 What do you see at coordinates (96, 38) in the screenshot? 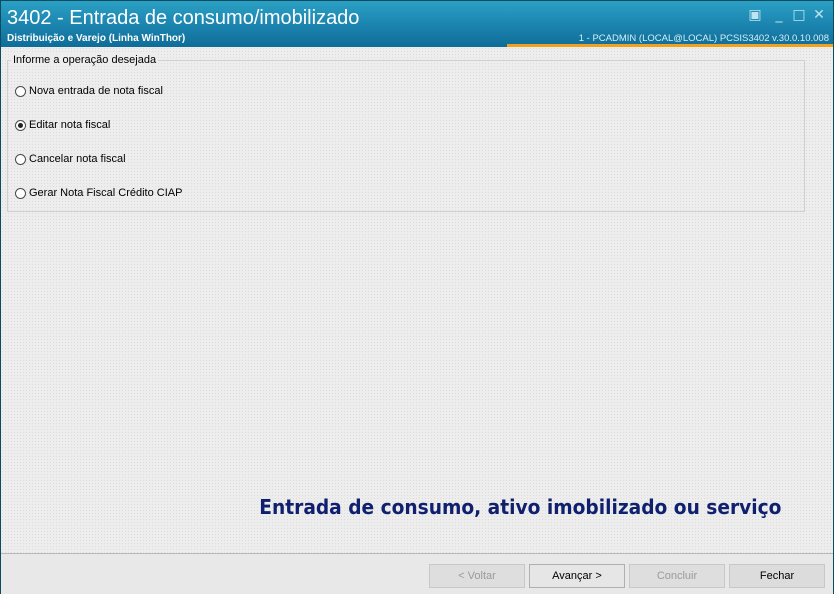
I see `window-subtitle: Distribuição e Varejo (Linha WinThor)` at bounding box center [96, 38].